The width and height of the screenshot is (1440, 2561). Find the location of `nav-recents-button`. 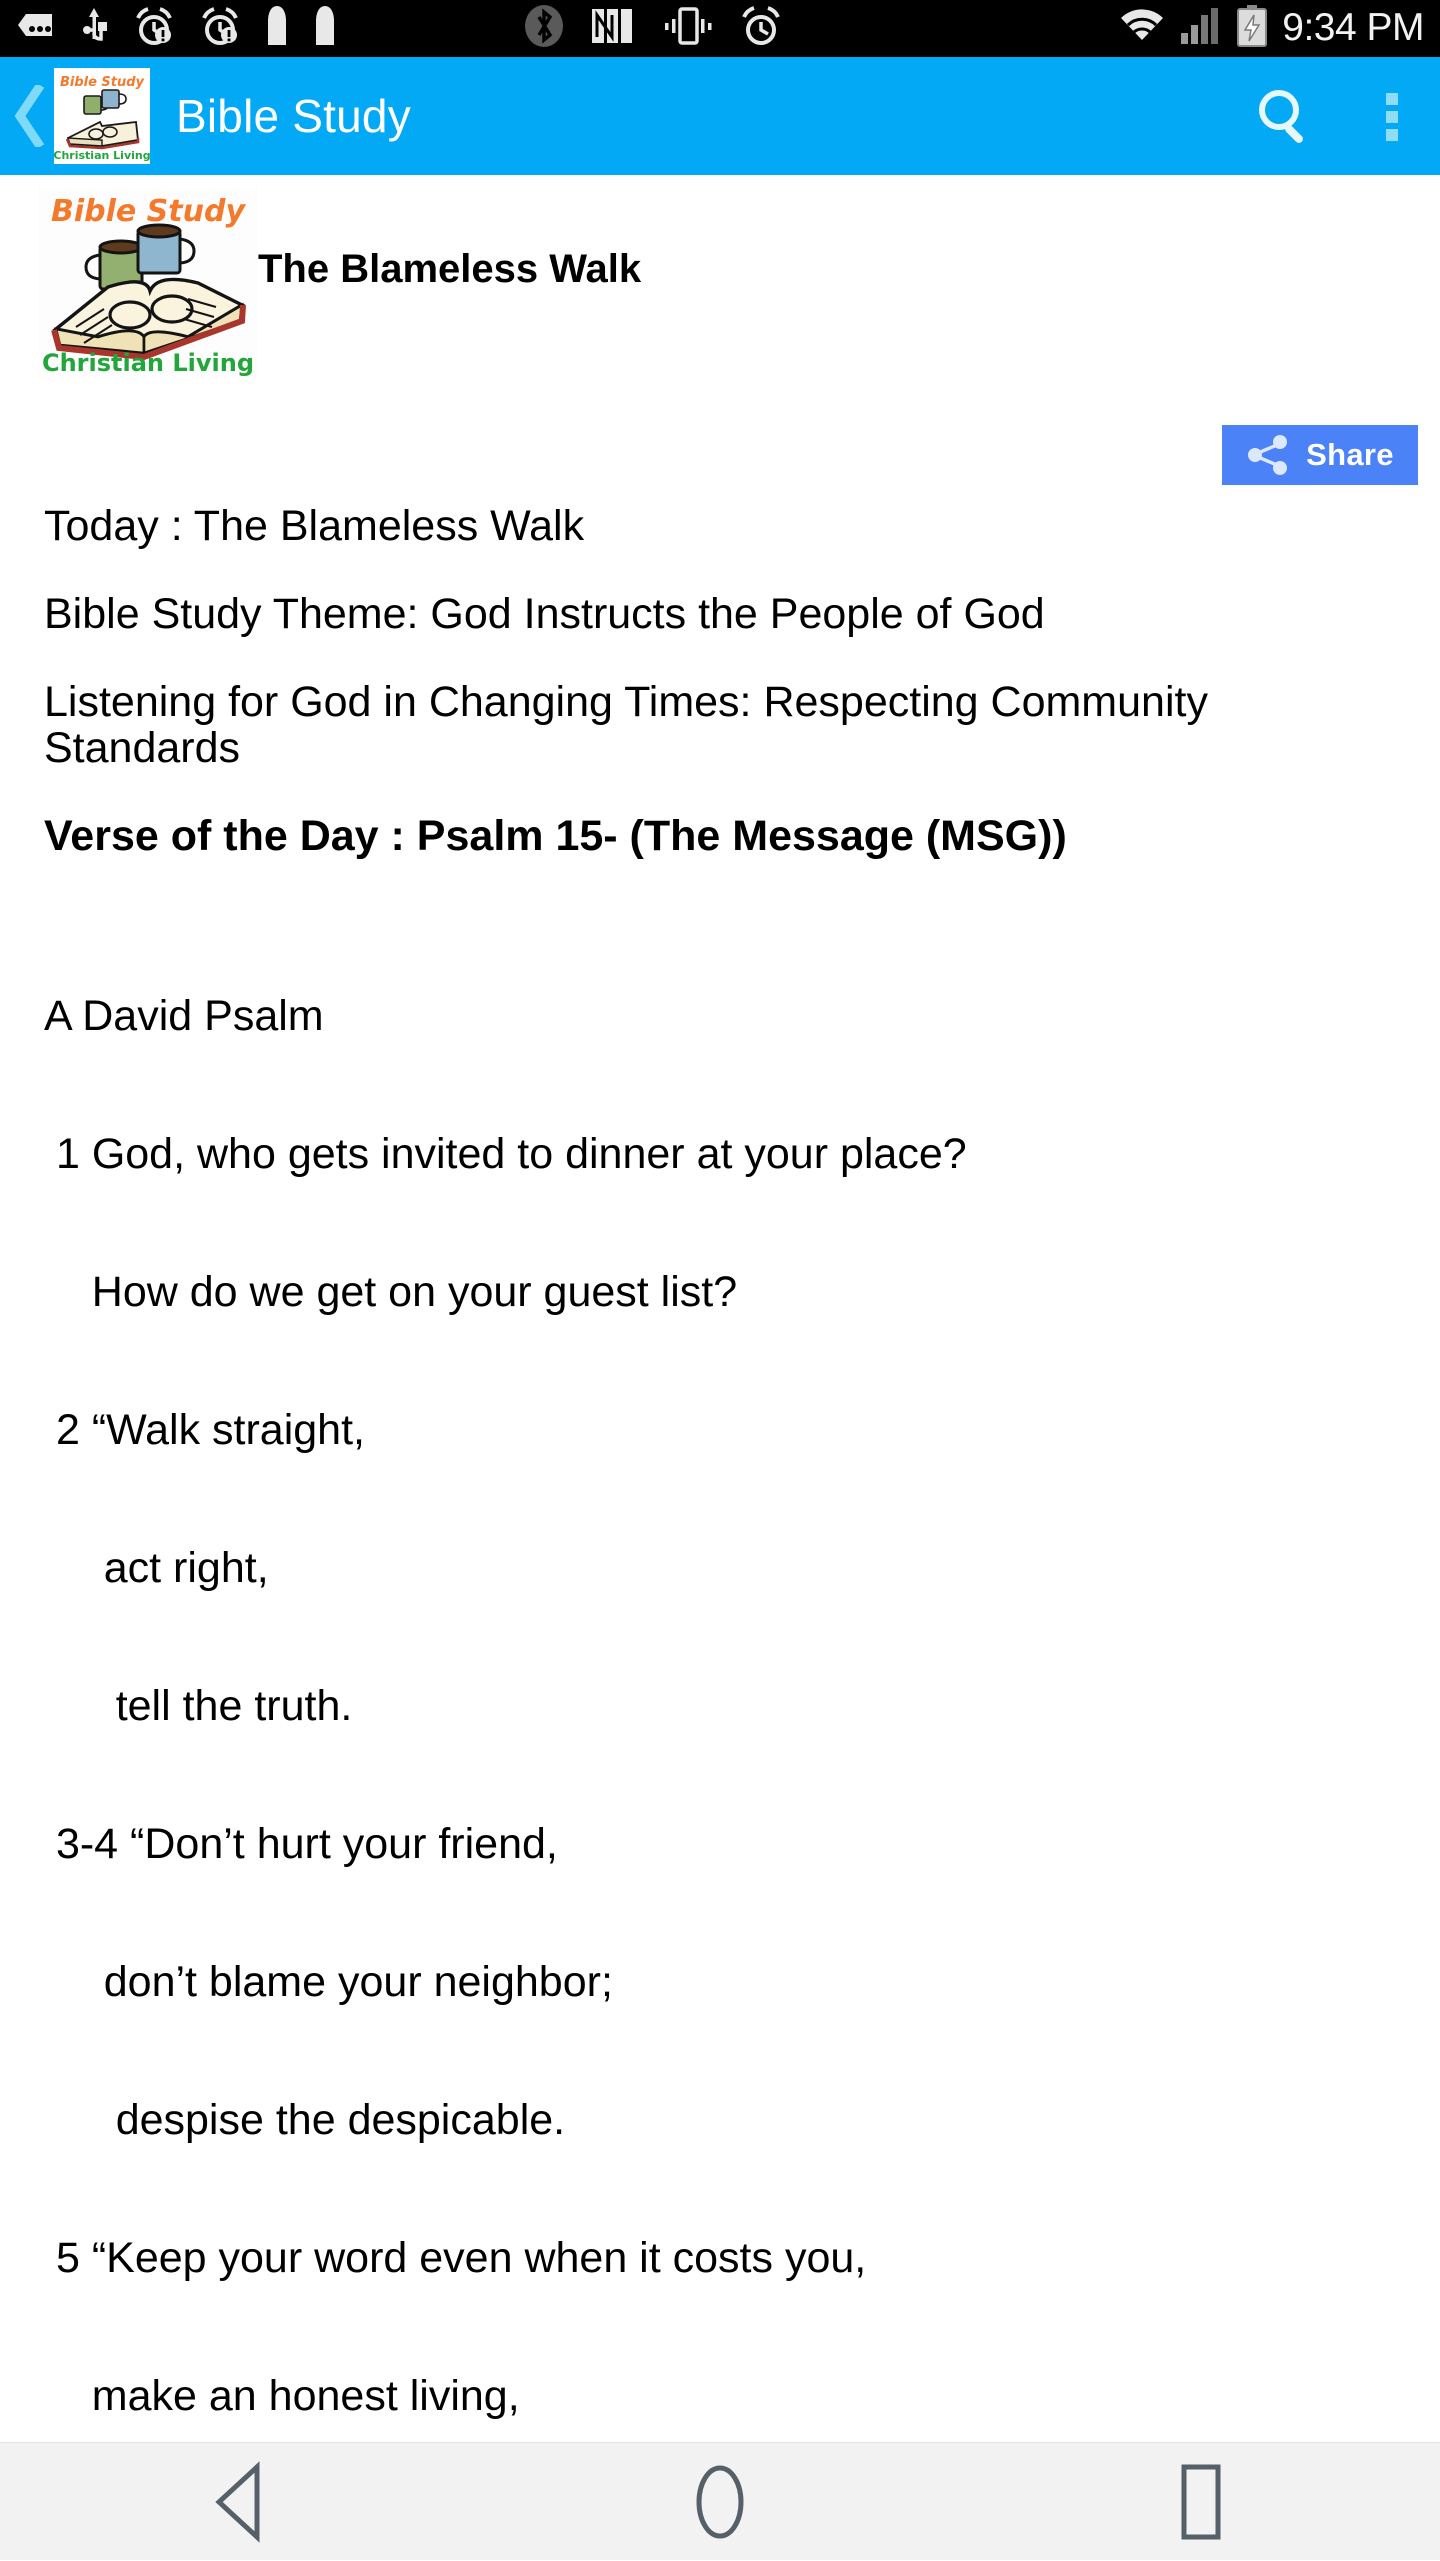

nav-recents-button is located at coordinates (1200, 2502).